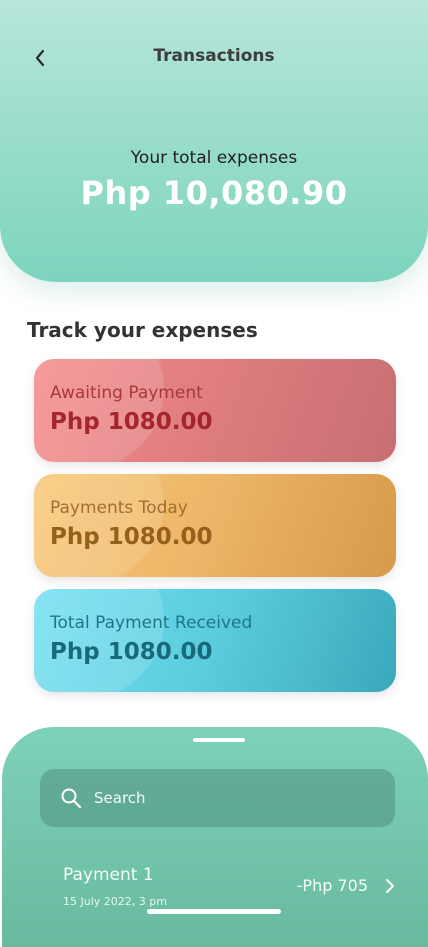 This screenshot has width=428, height=947. What do you see at coordinates (217, 798) in the screenshot?
I see `search-input: Search` at bounding box center [217, 798].